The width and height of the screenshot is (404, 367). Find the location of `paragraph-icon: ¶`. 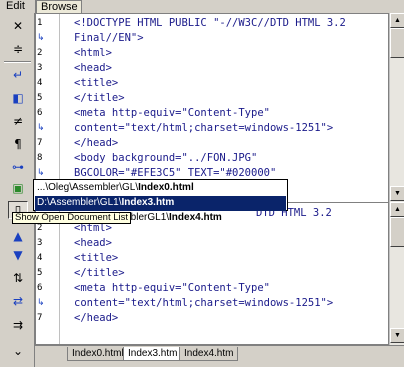

paragraph-icon: ¶ is located at coordinates (18, 144).